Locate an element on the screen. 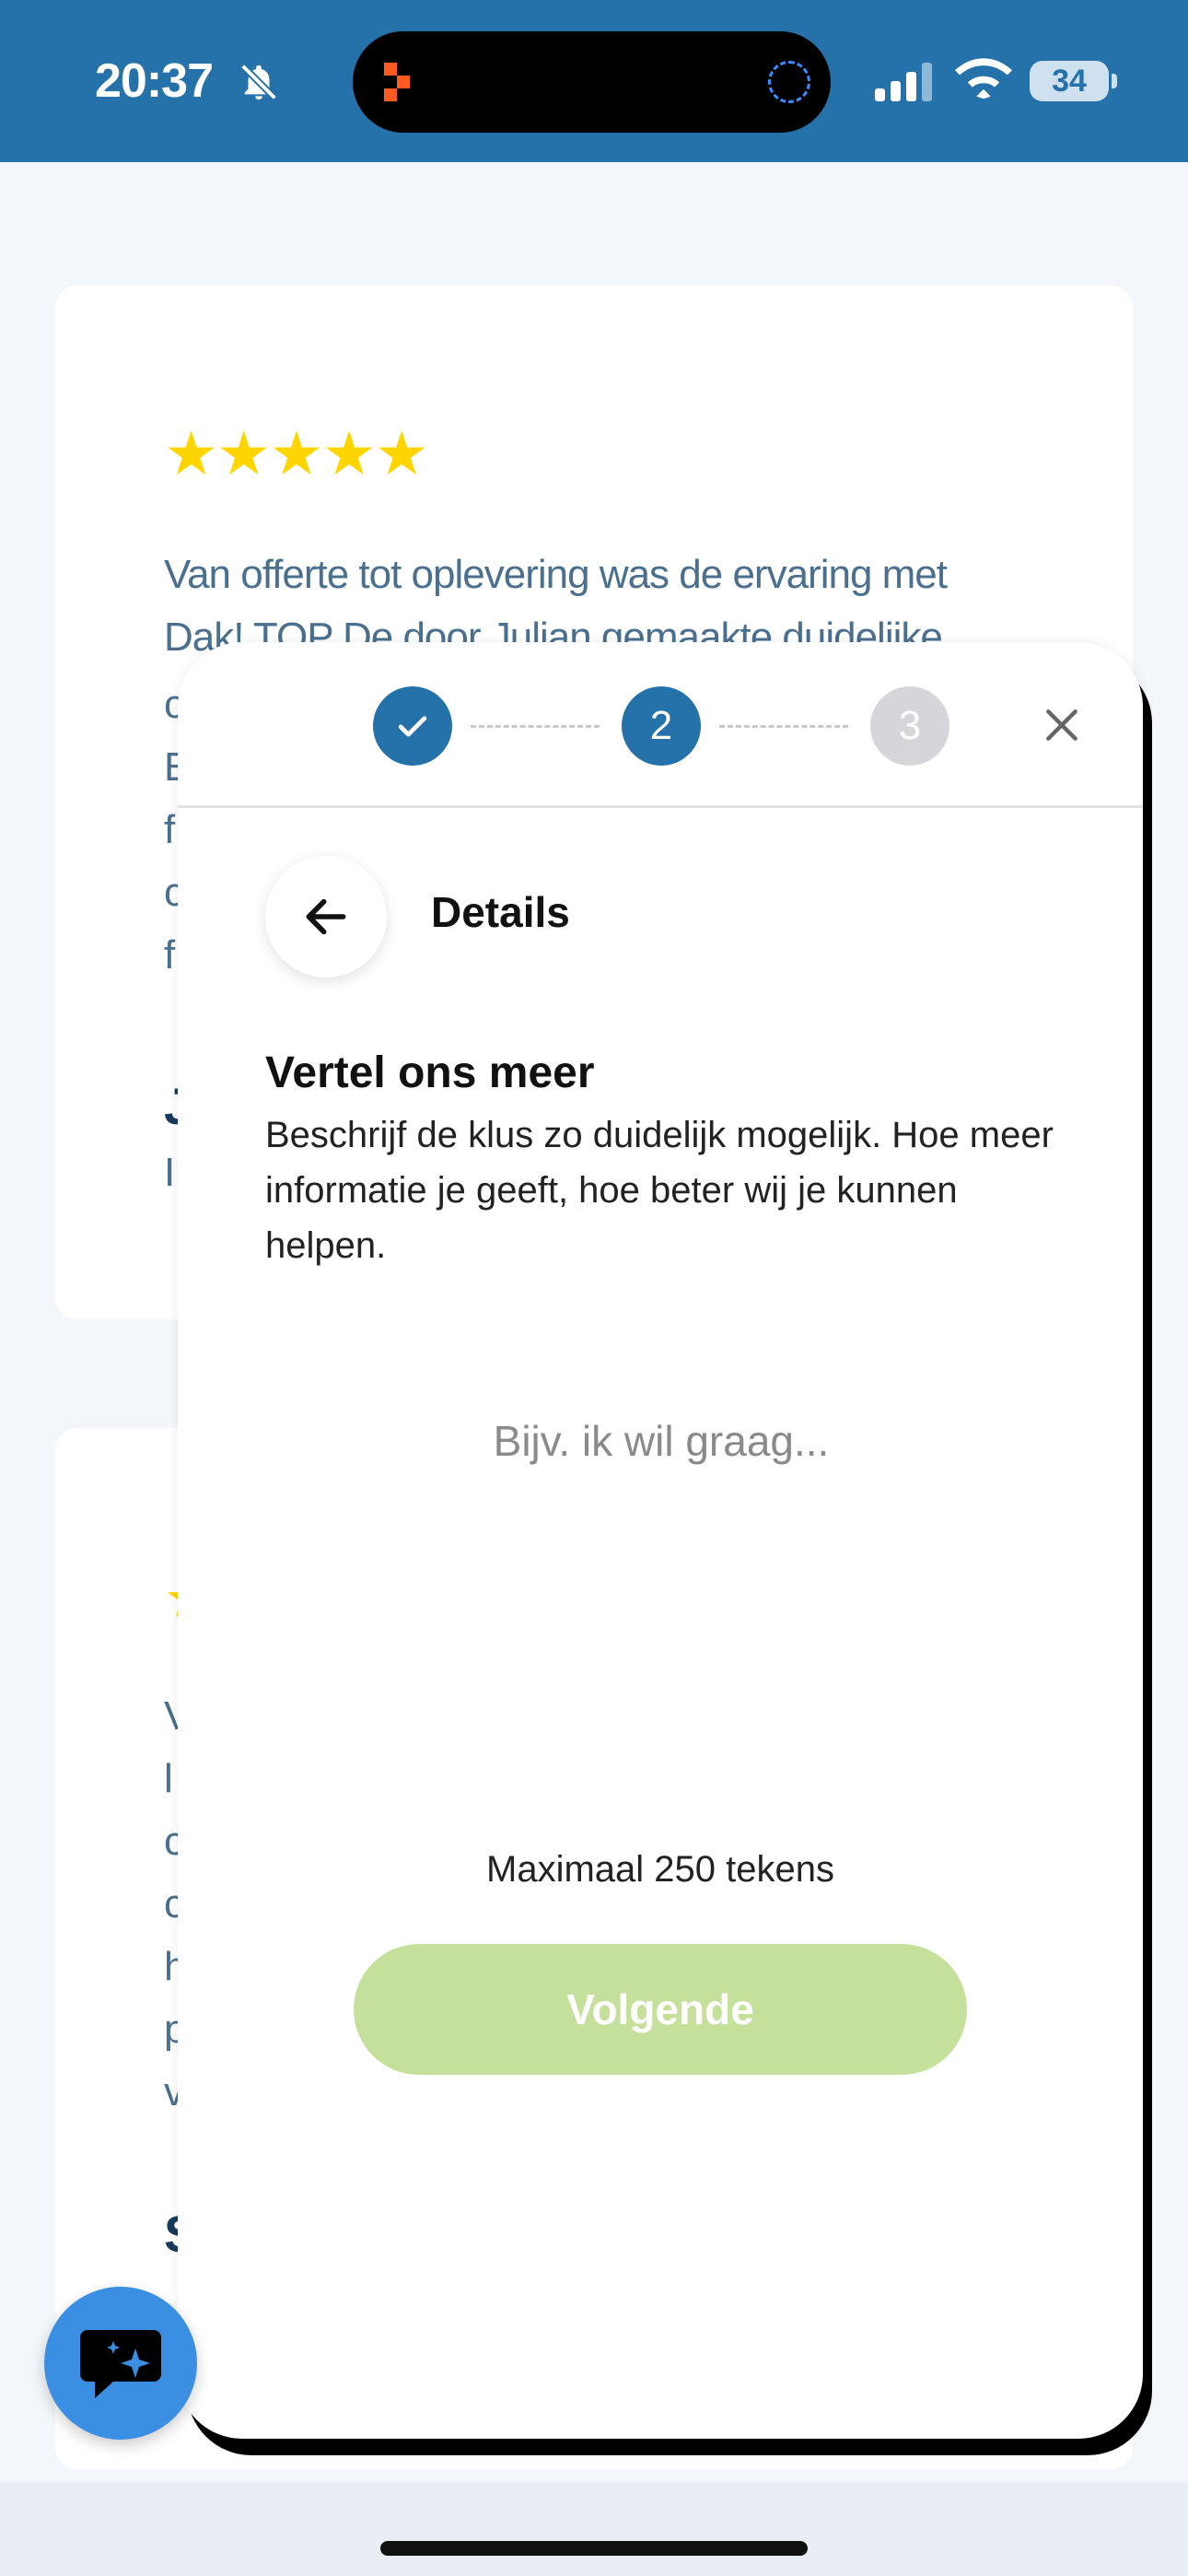 The width and height of the screenshot is (1188, 2576). step-1-completed is located at coordinates (412, 726).